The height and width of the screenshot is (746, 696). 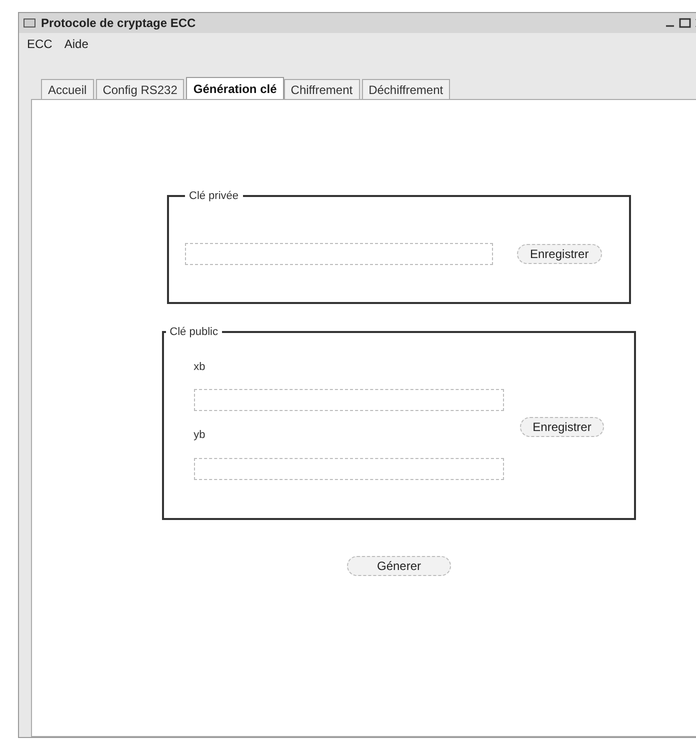 What do you see at coordinates (200, 367) in the screenshot?
I see `field-label: xb` at bounding box center [200, 367].